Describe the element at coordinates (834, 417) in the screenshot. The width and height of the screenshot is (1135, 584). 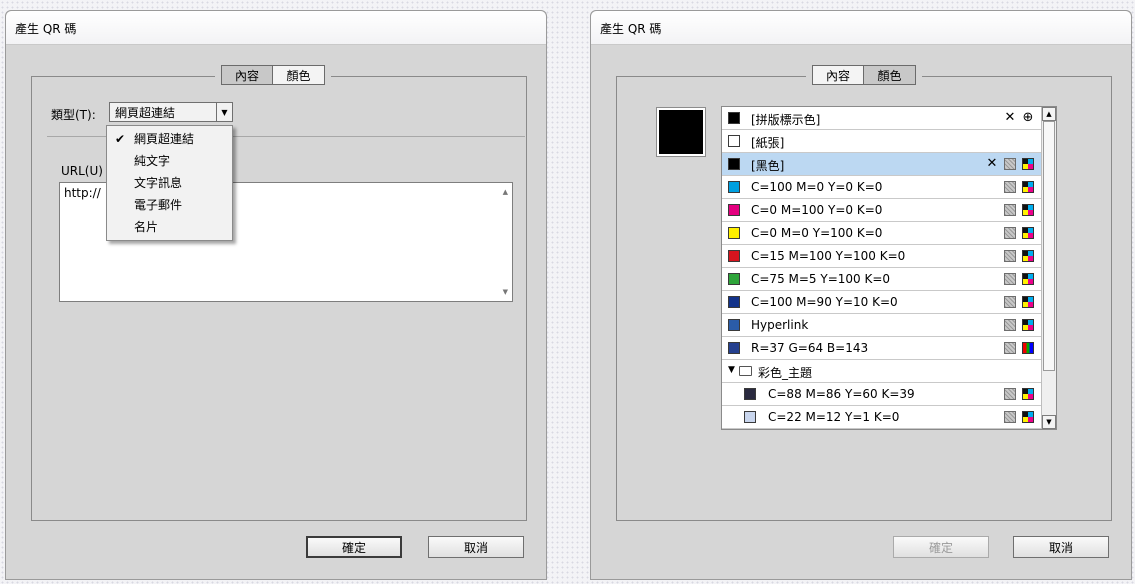
I see `swatch-name: C=22 M=12 Y=1 K=0` at that location.